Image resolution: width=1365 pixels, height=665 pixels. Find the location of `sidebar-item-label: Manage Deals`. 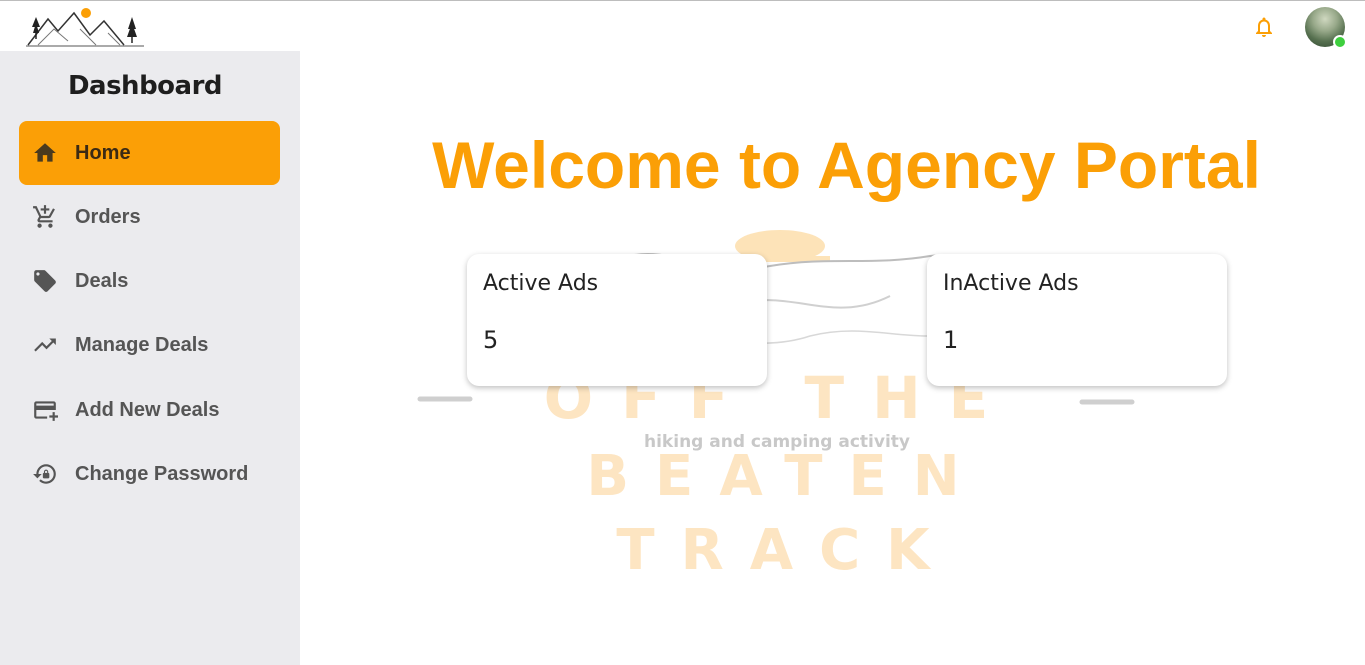

sidebar-item-label: Manage Deals is located at coordinates (142, 344).